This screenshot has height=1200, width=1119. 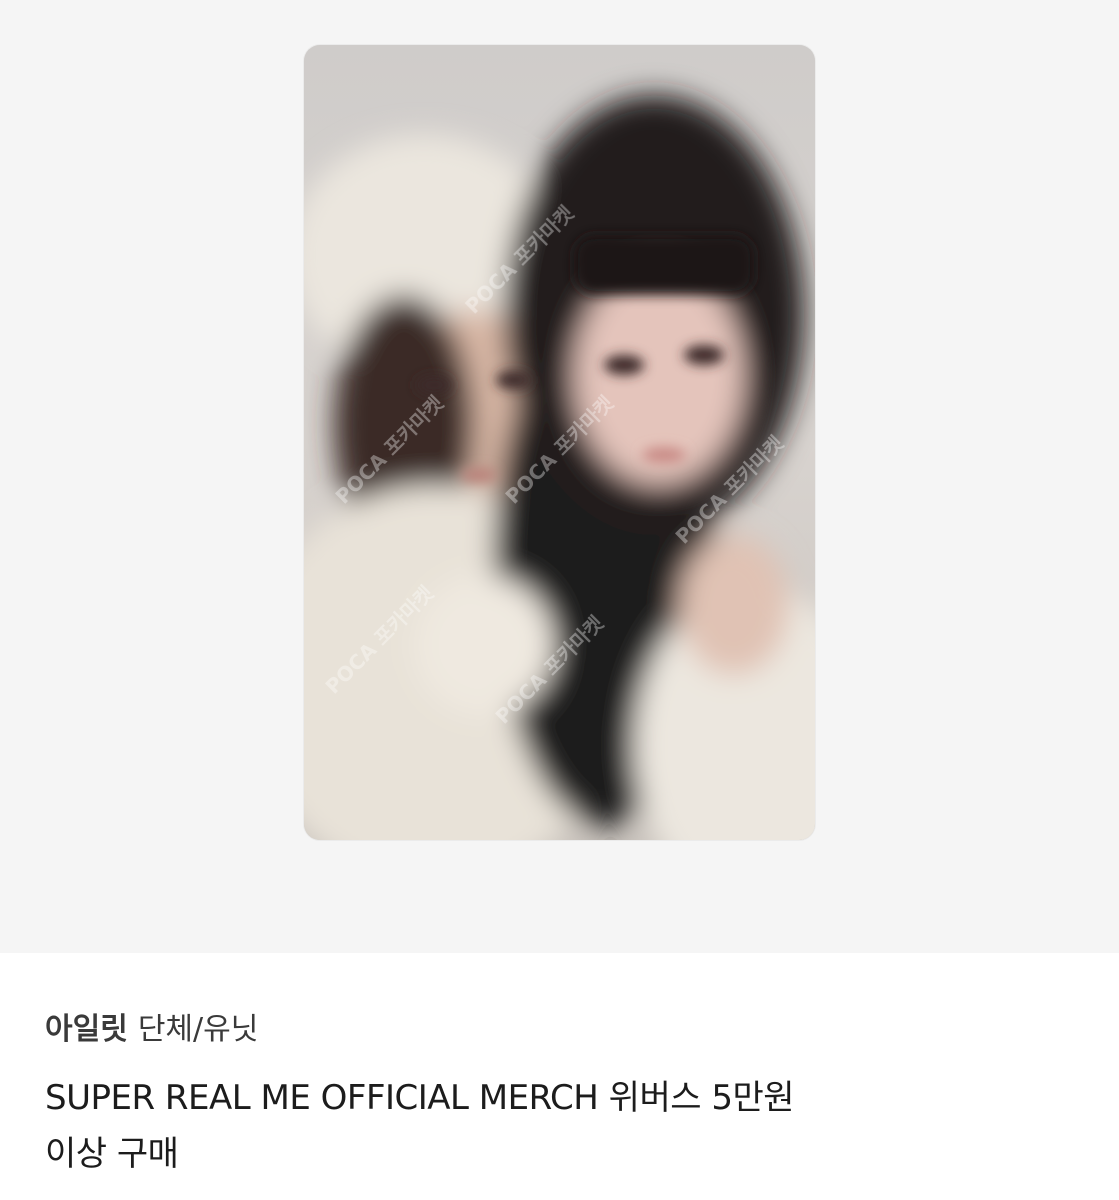 What do you see at coordinates (565, 1030) in the screenshot?
I see `category-line: 아일릿 단체/유닛` at bounding box center [565, 1030].